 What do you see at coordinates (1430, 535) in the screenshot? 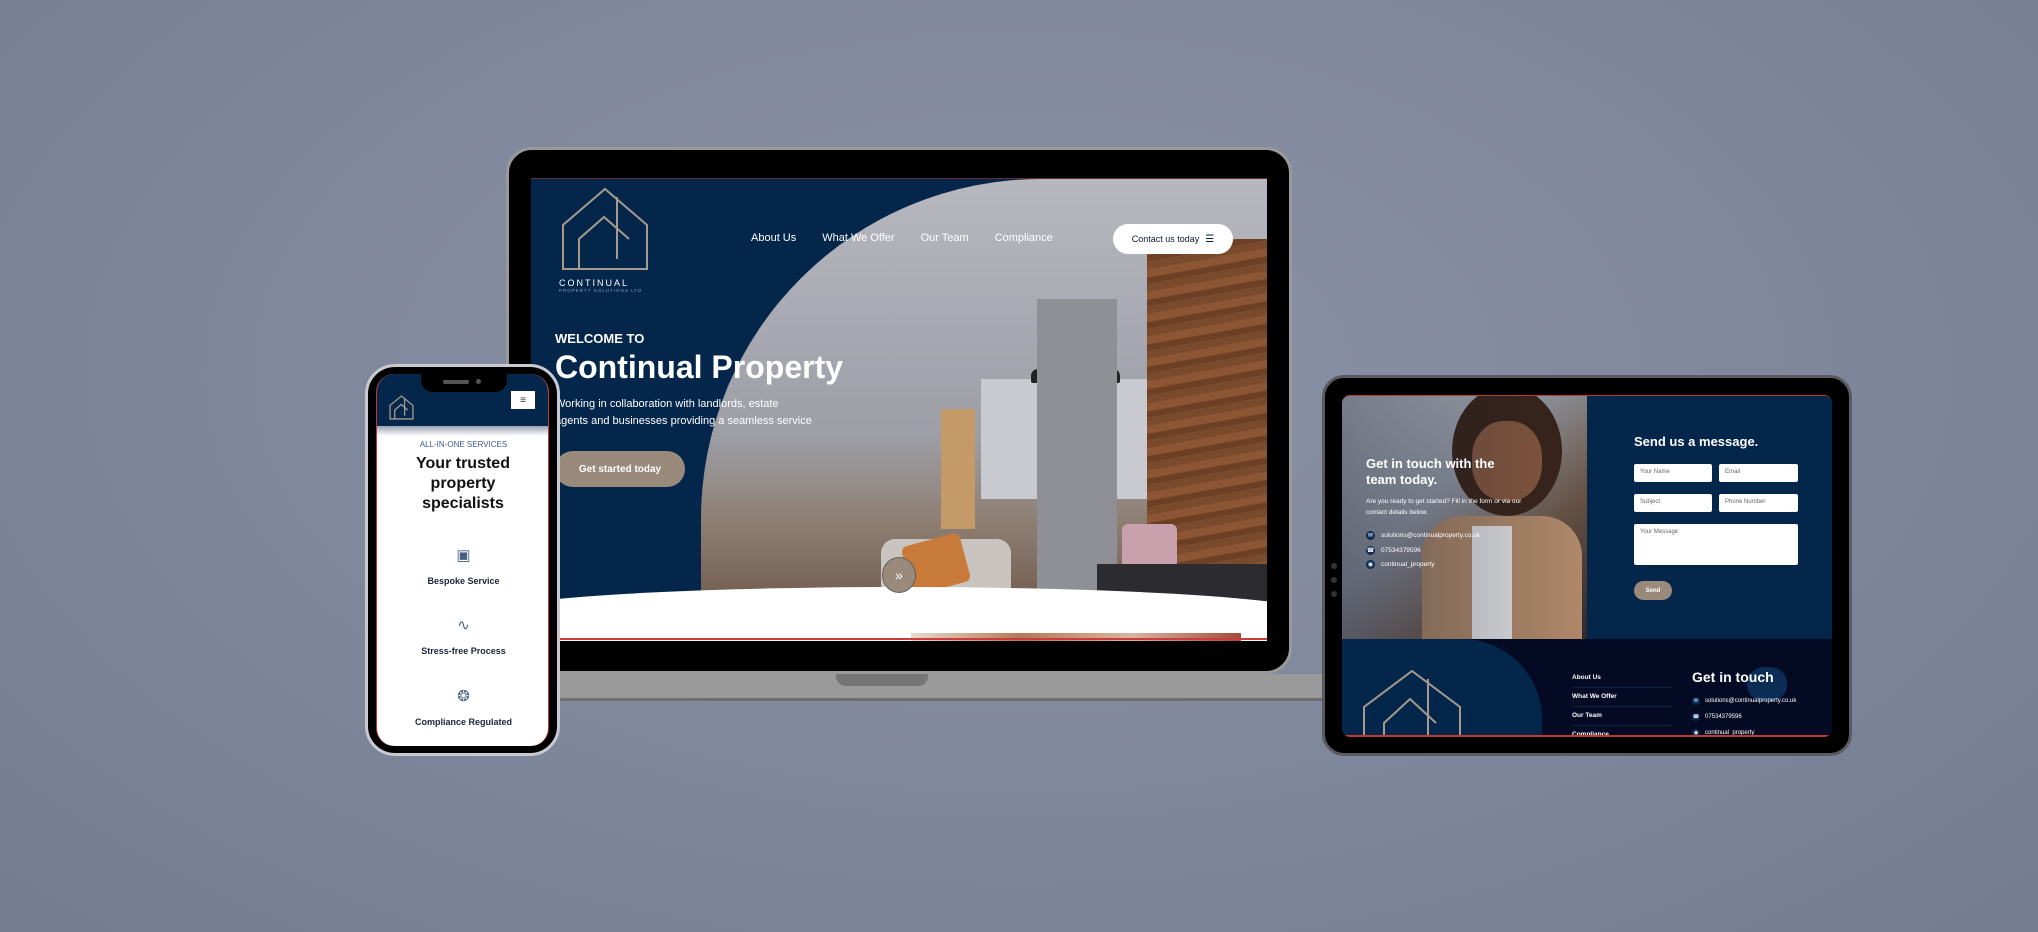
I see `contact-email-value: solutions@continualproperty.co.uk` at bounding box center [1430, 535].